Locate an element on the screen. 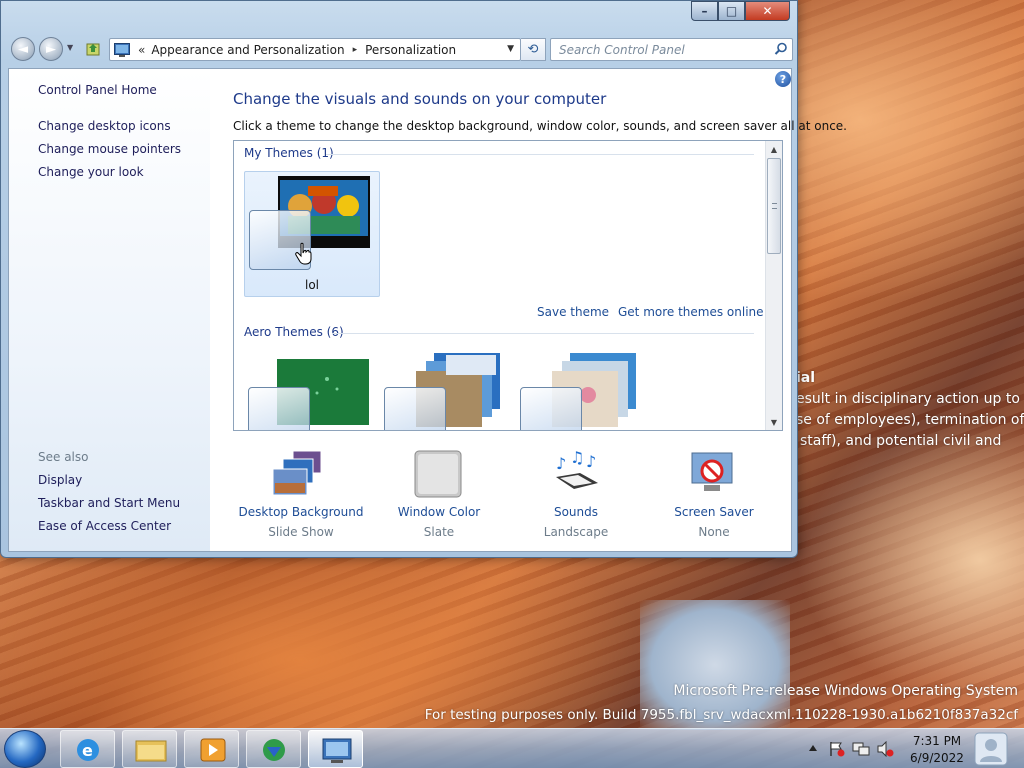 Image resolution: width=1024 pixels, height=768 pixels. desktop-background-value: Slide Show is located at coordinates (301, 532).